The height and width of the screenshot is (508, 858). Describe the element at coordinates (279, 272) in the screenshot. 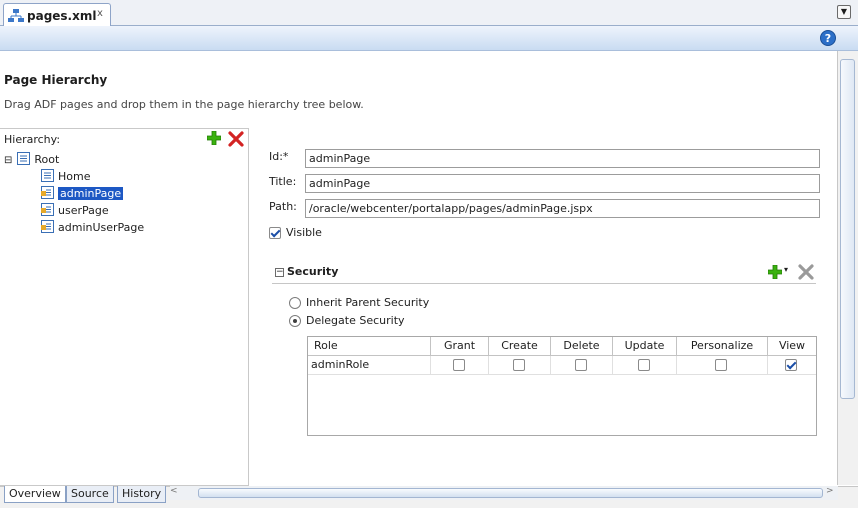

I see `collapse-section-icon: −` at that location.